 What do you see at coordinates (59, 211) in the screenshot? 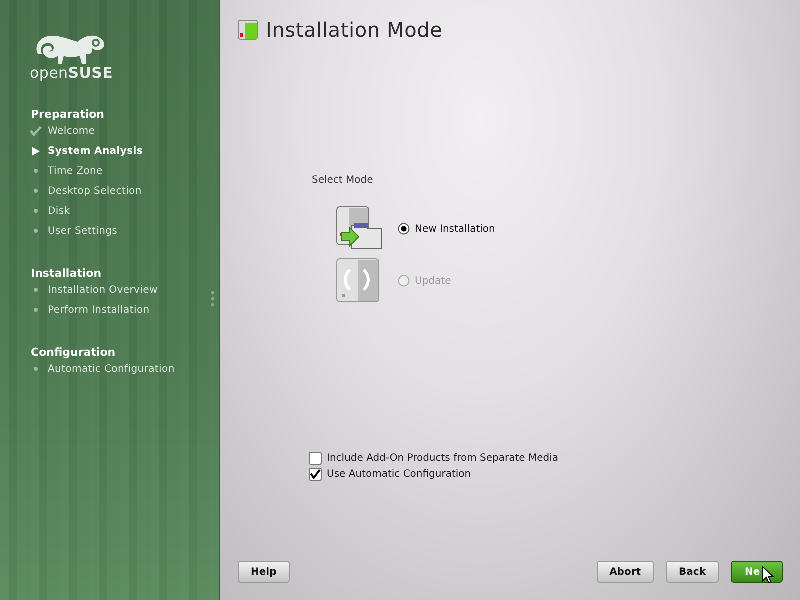
I see `step-label: Disk` at bounding box center [59, 211].